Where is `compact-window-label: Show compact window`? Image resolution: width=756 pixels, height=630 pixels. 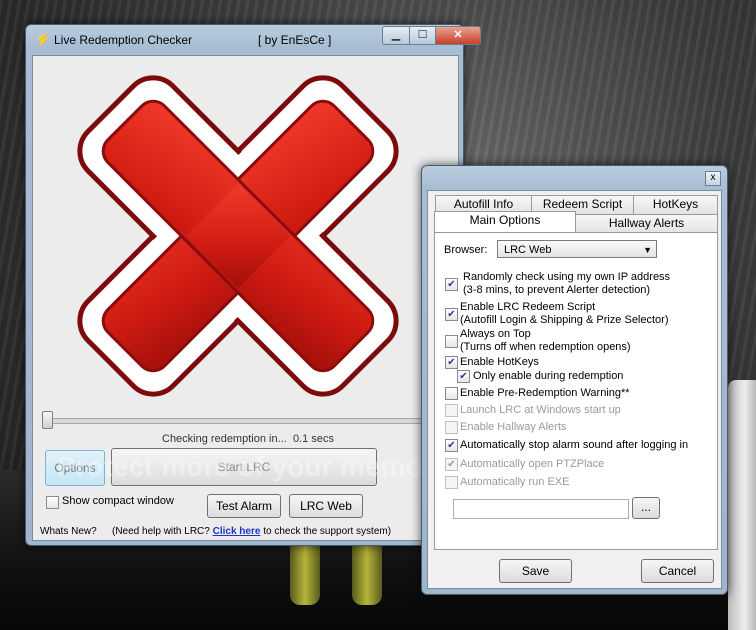 compact-window-label: Show compact window is located at coordinates (118, 501).